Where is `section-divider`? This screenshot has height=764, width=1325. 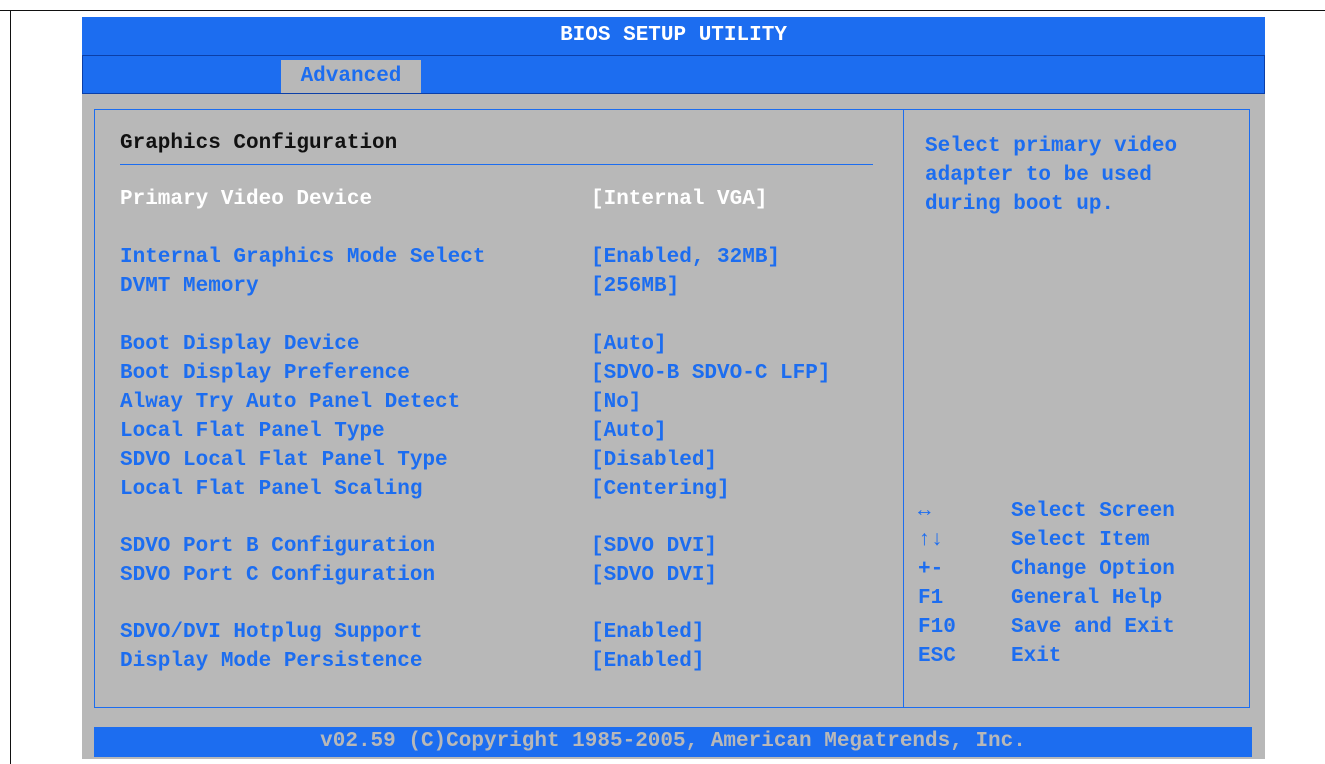 section-divider is located at coordinates (496, 164).